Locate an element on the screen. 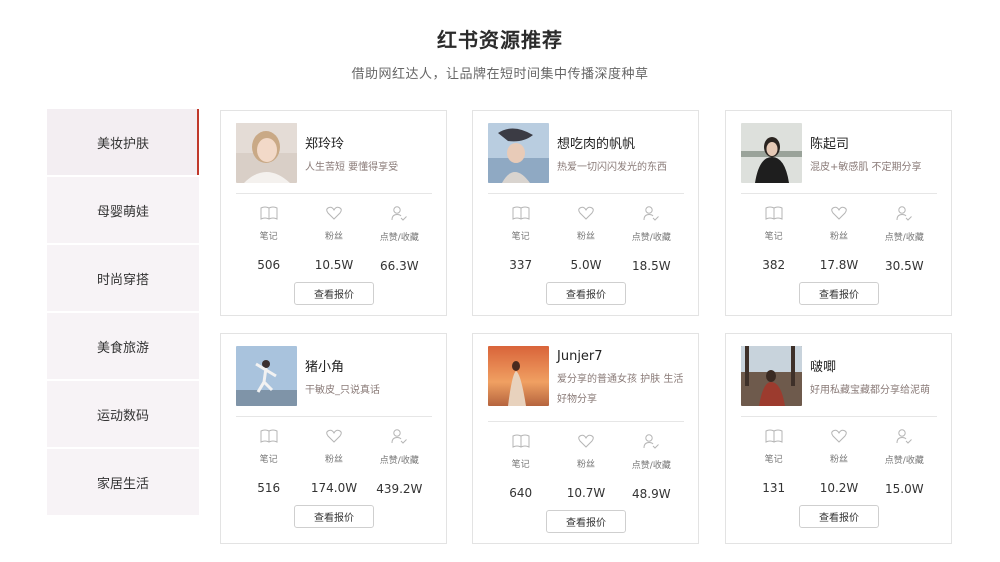  influencer-bio: 人生苦短 要懂得享受 is located at coordinates (352, 167).